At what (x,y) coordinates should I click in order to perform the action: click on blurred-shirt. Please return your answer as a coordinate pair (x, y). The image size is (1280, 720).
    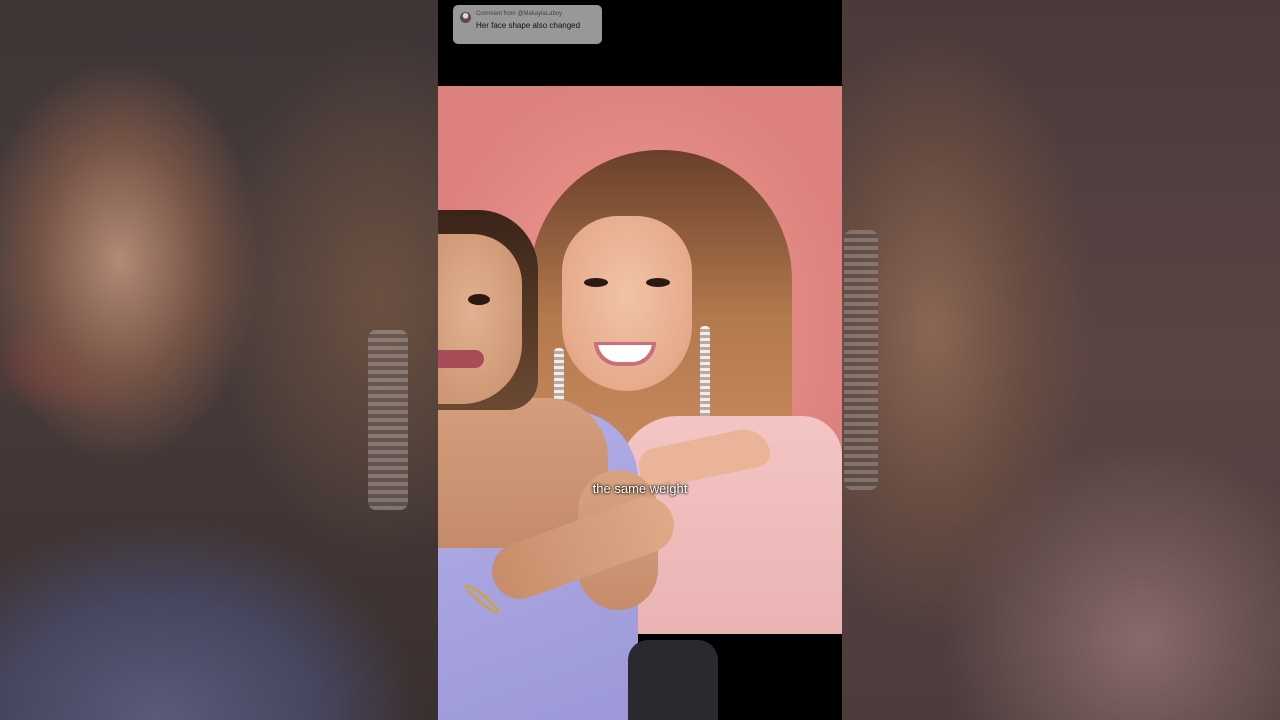
    Looking at the image, I should click on (210, 610).